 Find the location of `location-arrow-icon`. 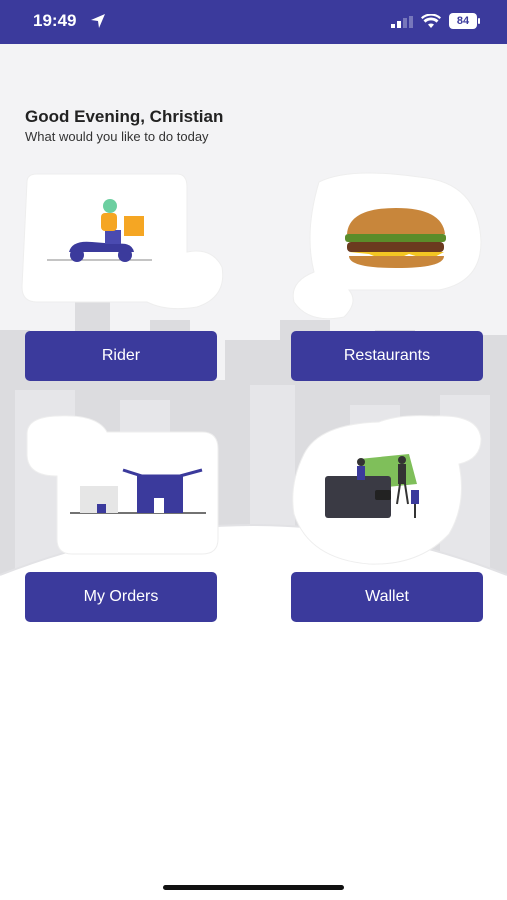

location-arrow-icon is located at coordinates (98, 21).